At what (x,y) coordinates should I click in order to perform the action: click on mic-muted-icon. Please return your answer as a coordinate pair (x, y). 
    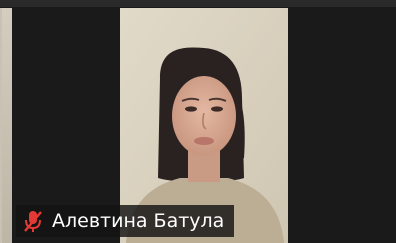
    Looking at the image, I should click on (33, 221).